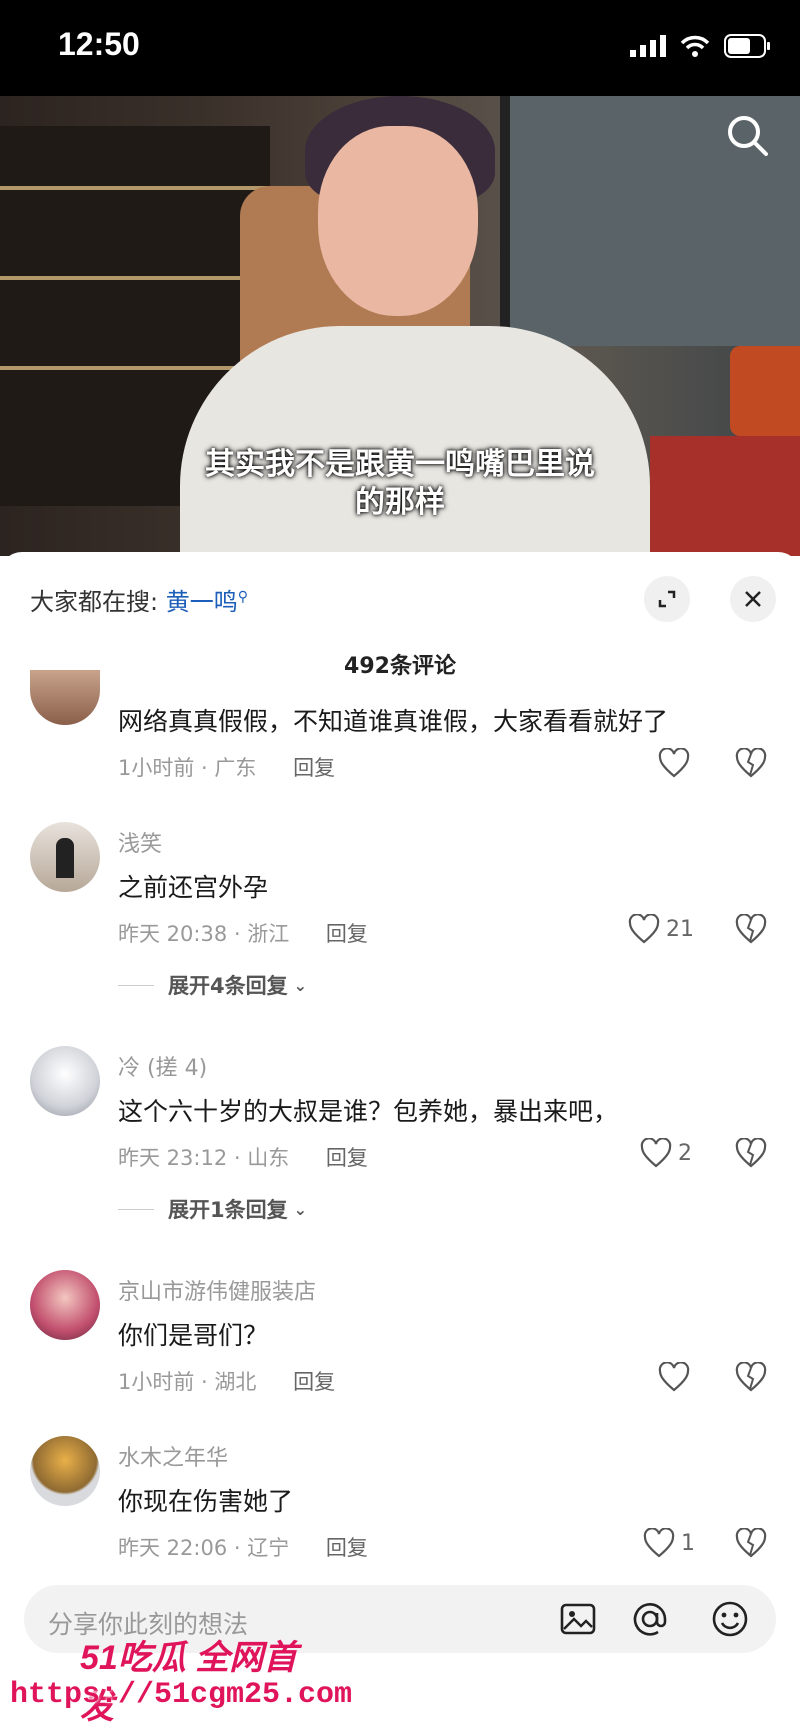  I want to click on status-icons, so click(700, 46).